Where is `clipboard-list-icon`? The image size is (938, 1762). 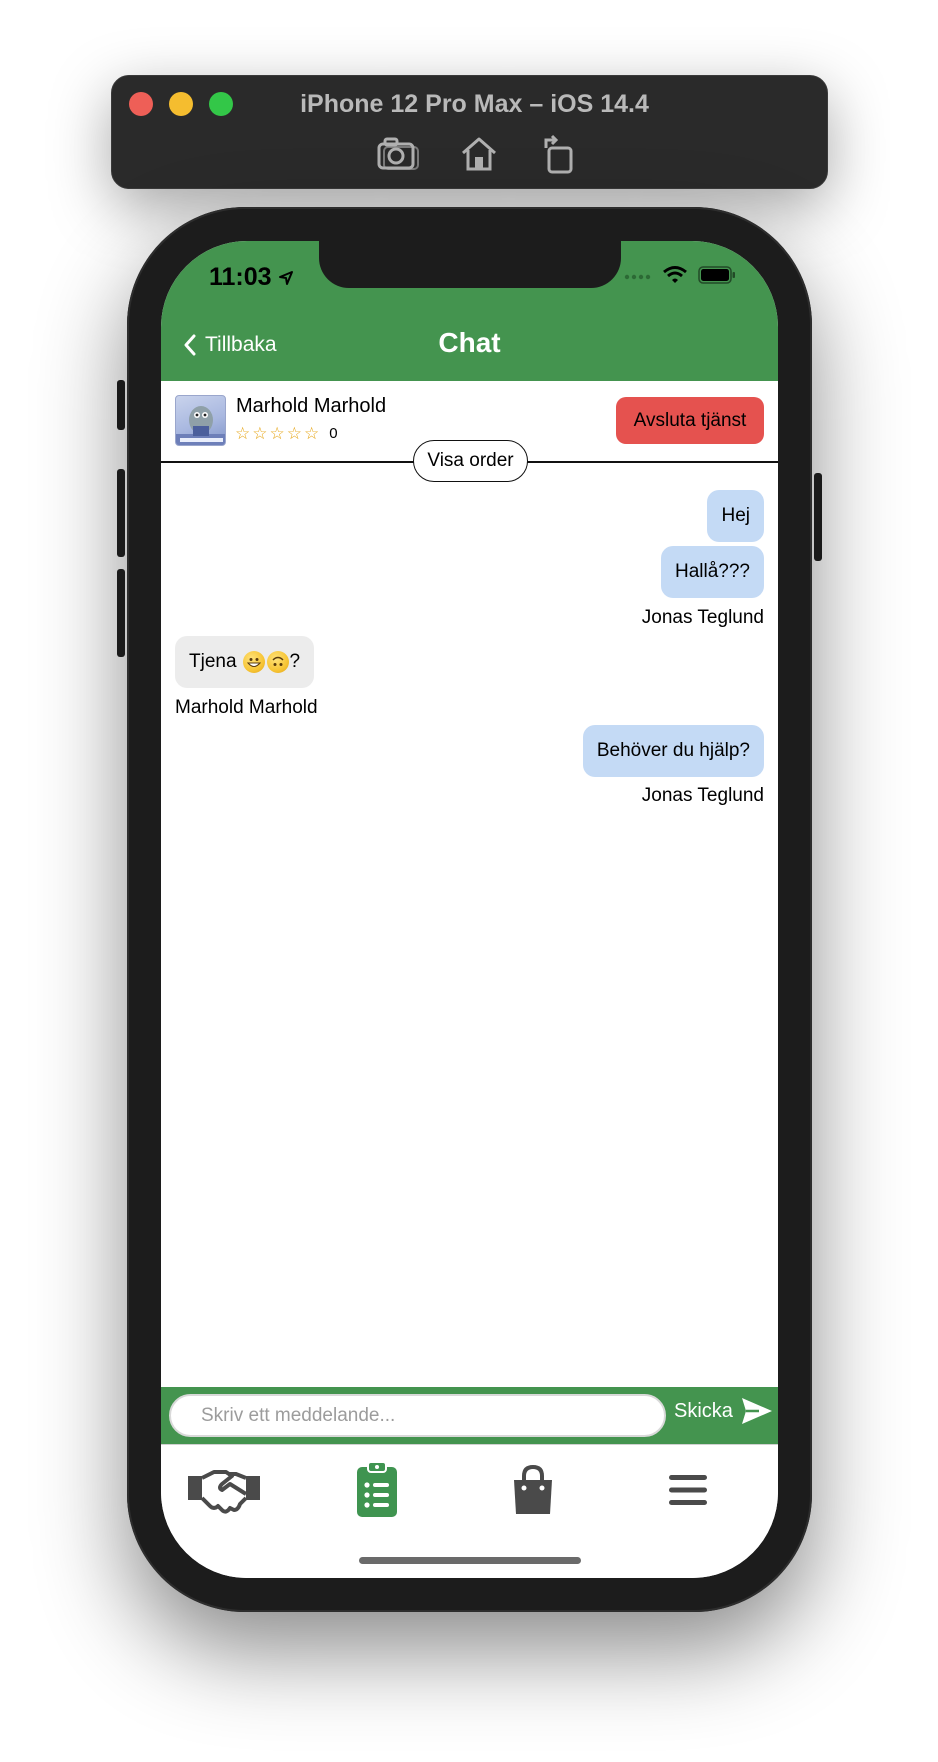
clipboard-list-icon is located at coordinates (377, 1489).